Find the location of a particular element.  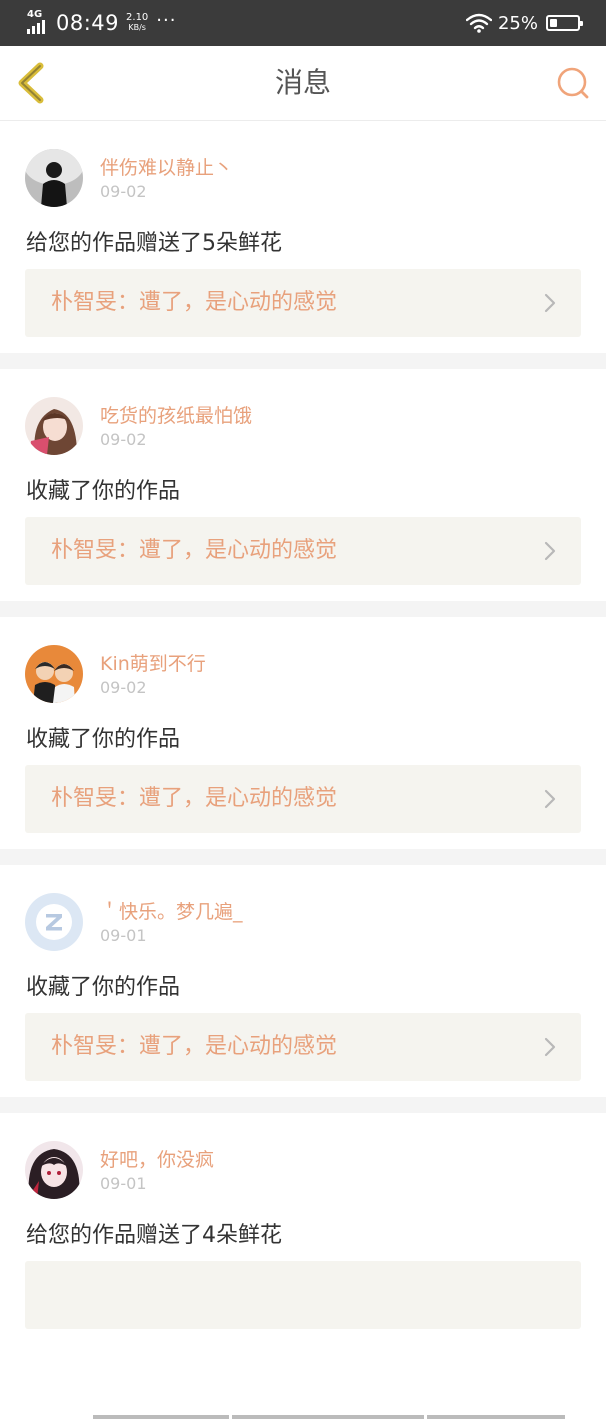

clock: 08:49 is located at coordinates (88, 23).